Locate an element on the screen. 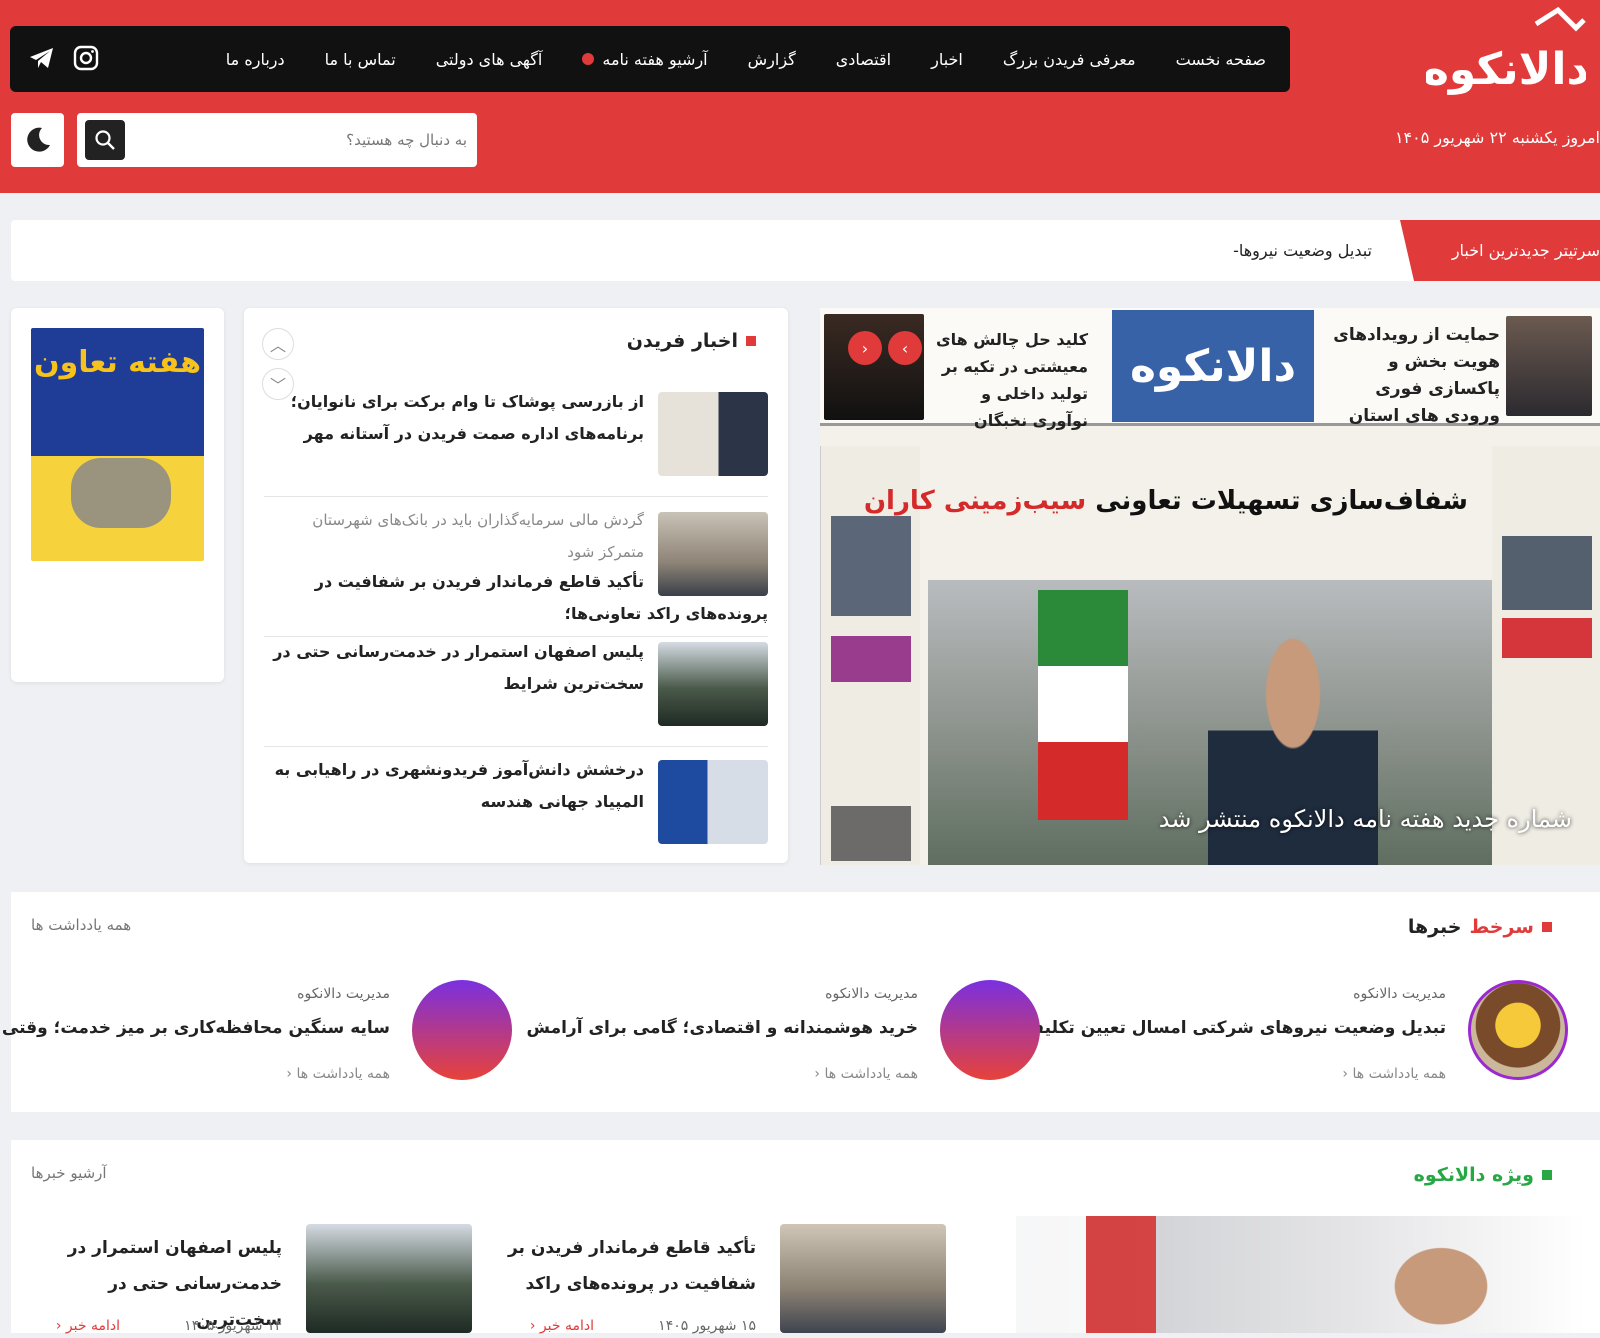 The height and width of the screenshot is (1338, 1600). column-photo is located at coordinates (871, 566).